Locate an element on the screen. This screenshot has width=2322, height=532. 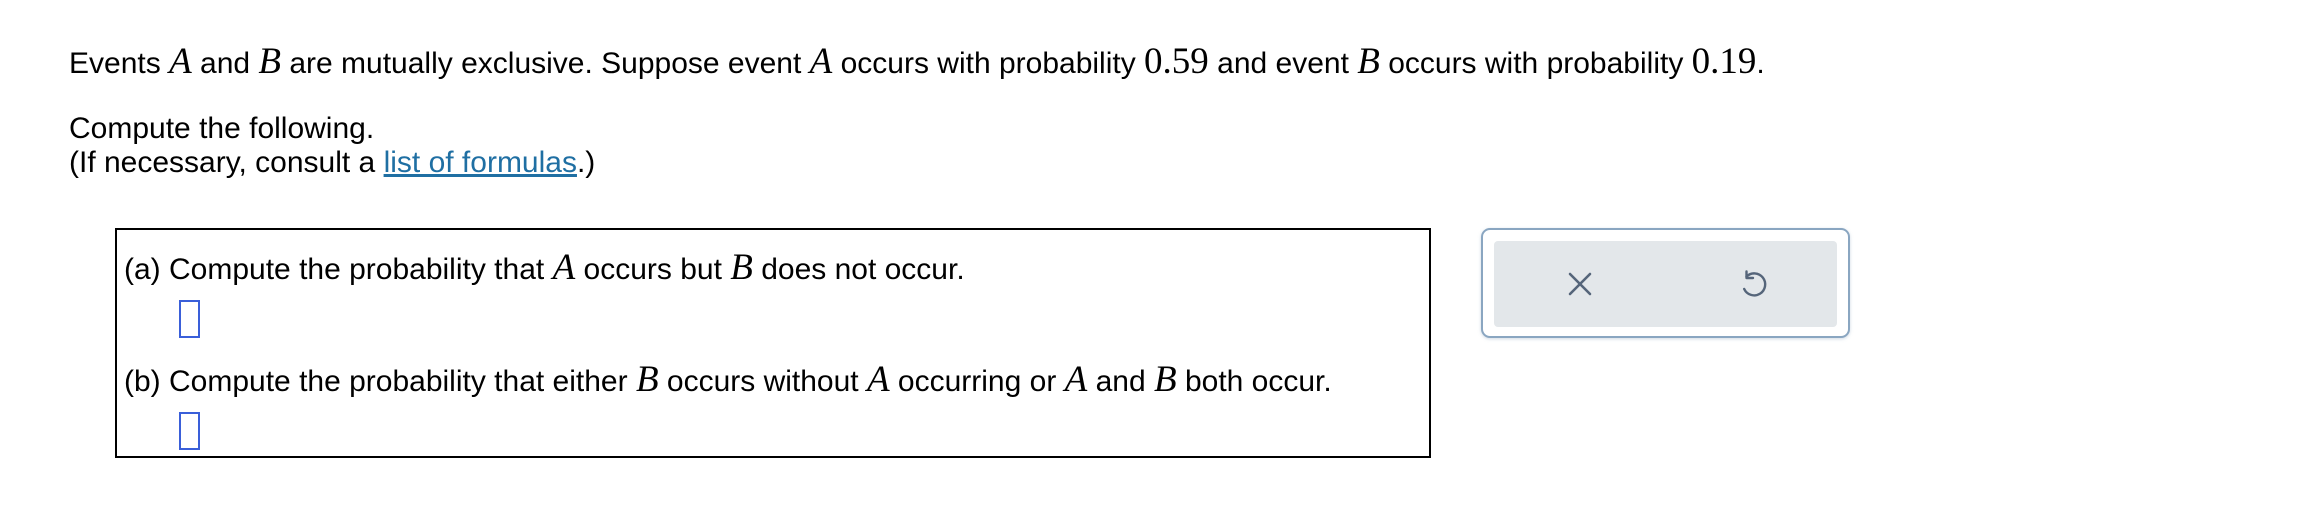
probability-a-value: 0.59 is located at coordinates (1176, 61).